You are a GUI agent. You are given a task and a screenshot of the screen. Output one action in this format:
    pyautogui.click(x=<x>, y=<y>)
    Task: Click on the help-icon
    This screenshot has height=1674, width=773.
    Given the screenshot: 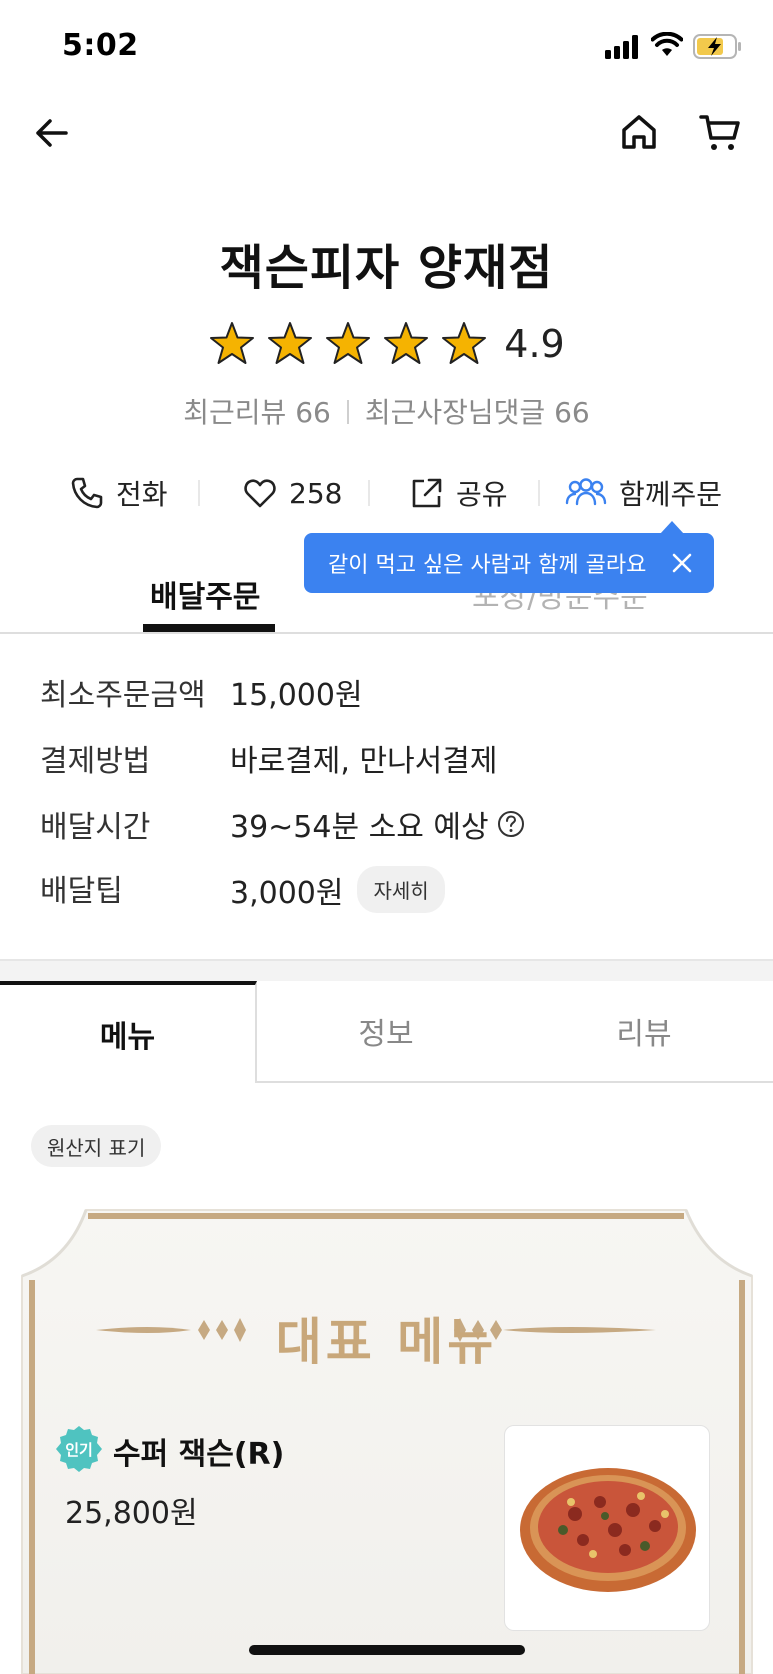 What is the action you would take?
    pyautogui.click(x=511, y=824)
    